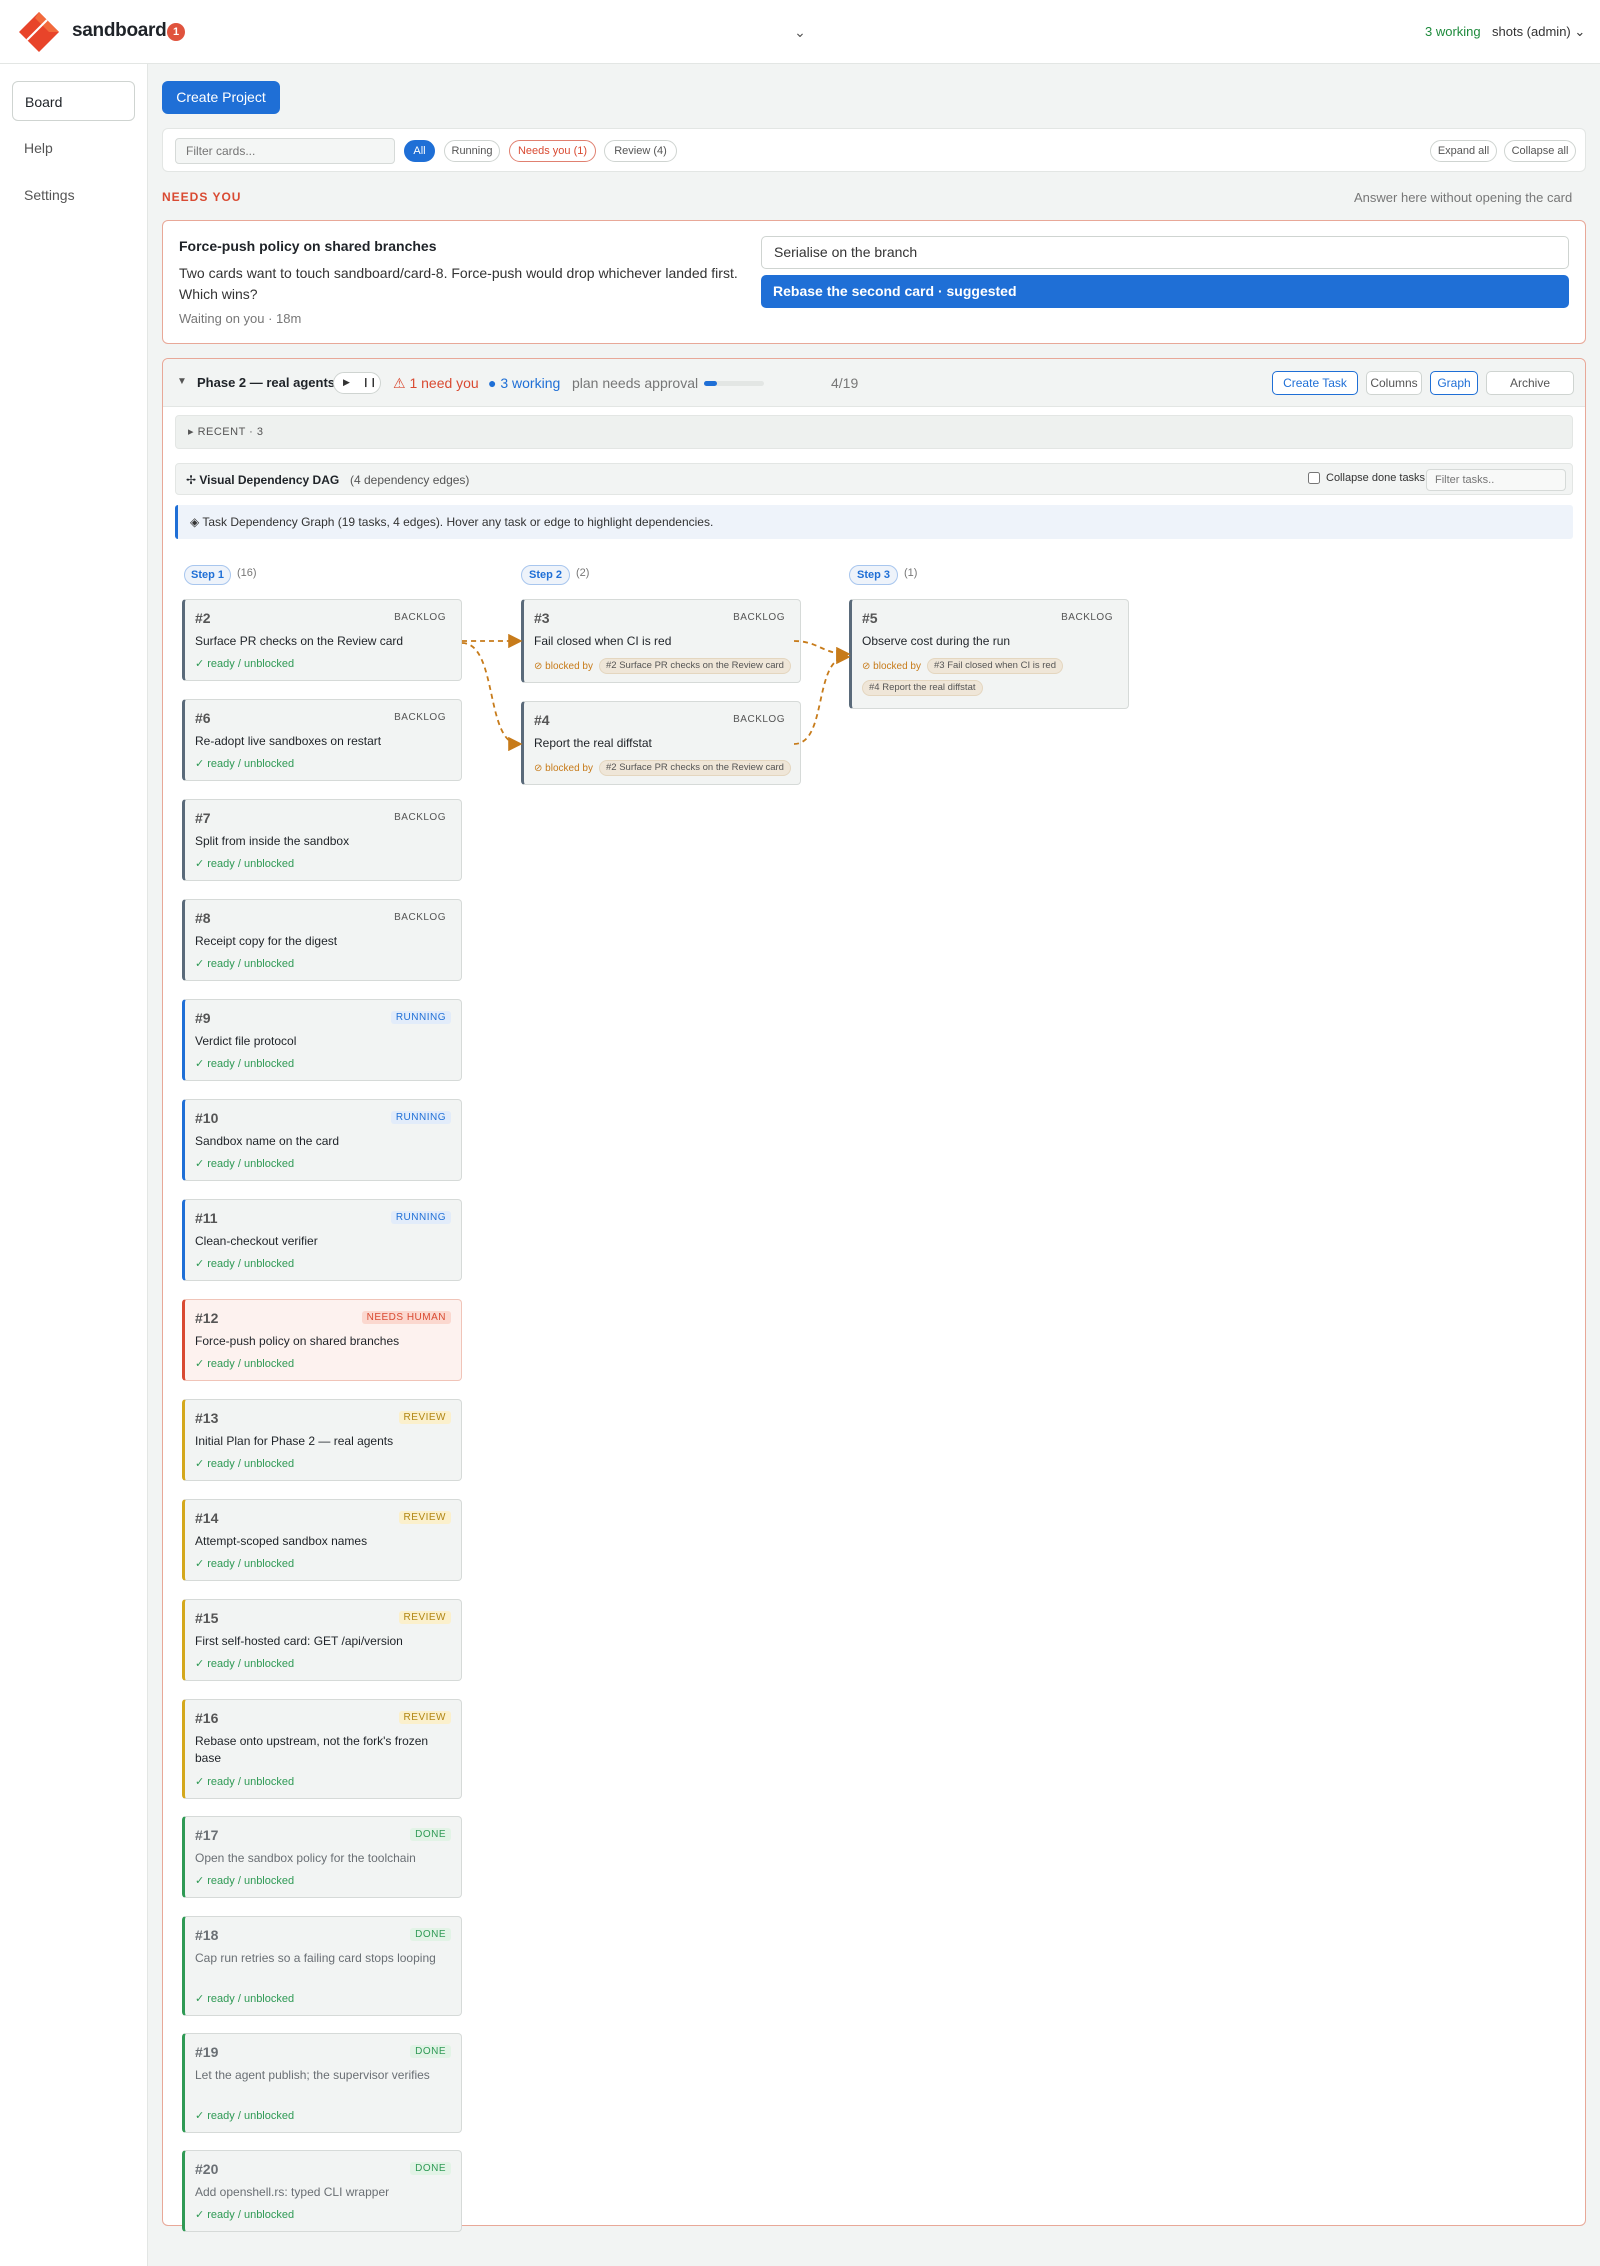  Describe the element at coordinates (297, 1341) in the screenshot. I see `task-title: Force-push policy on shared branches` at that location.